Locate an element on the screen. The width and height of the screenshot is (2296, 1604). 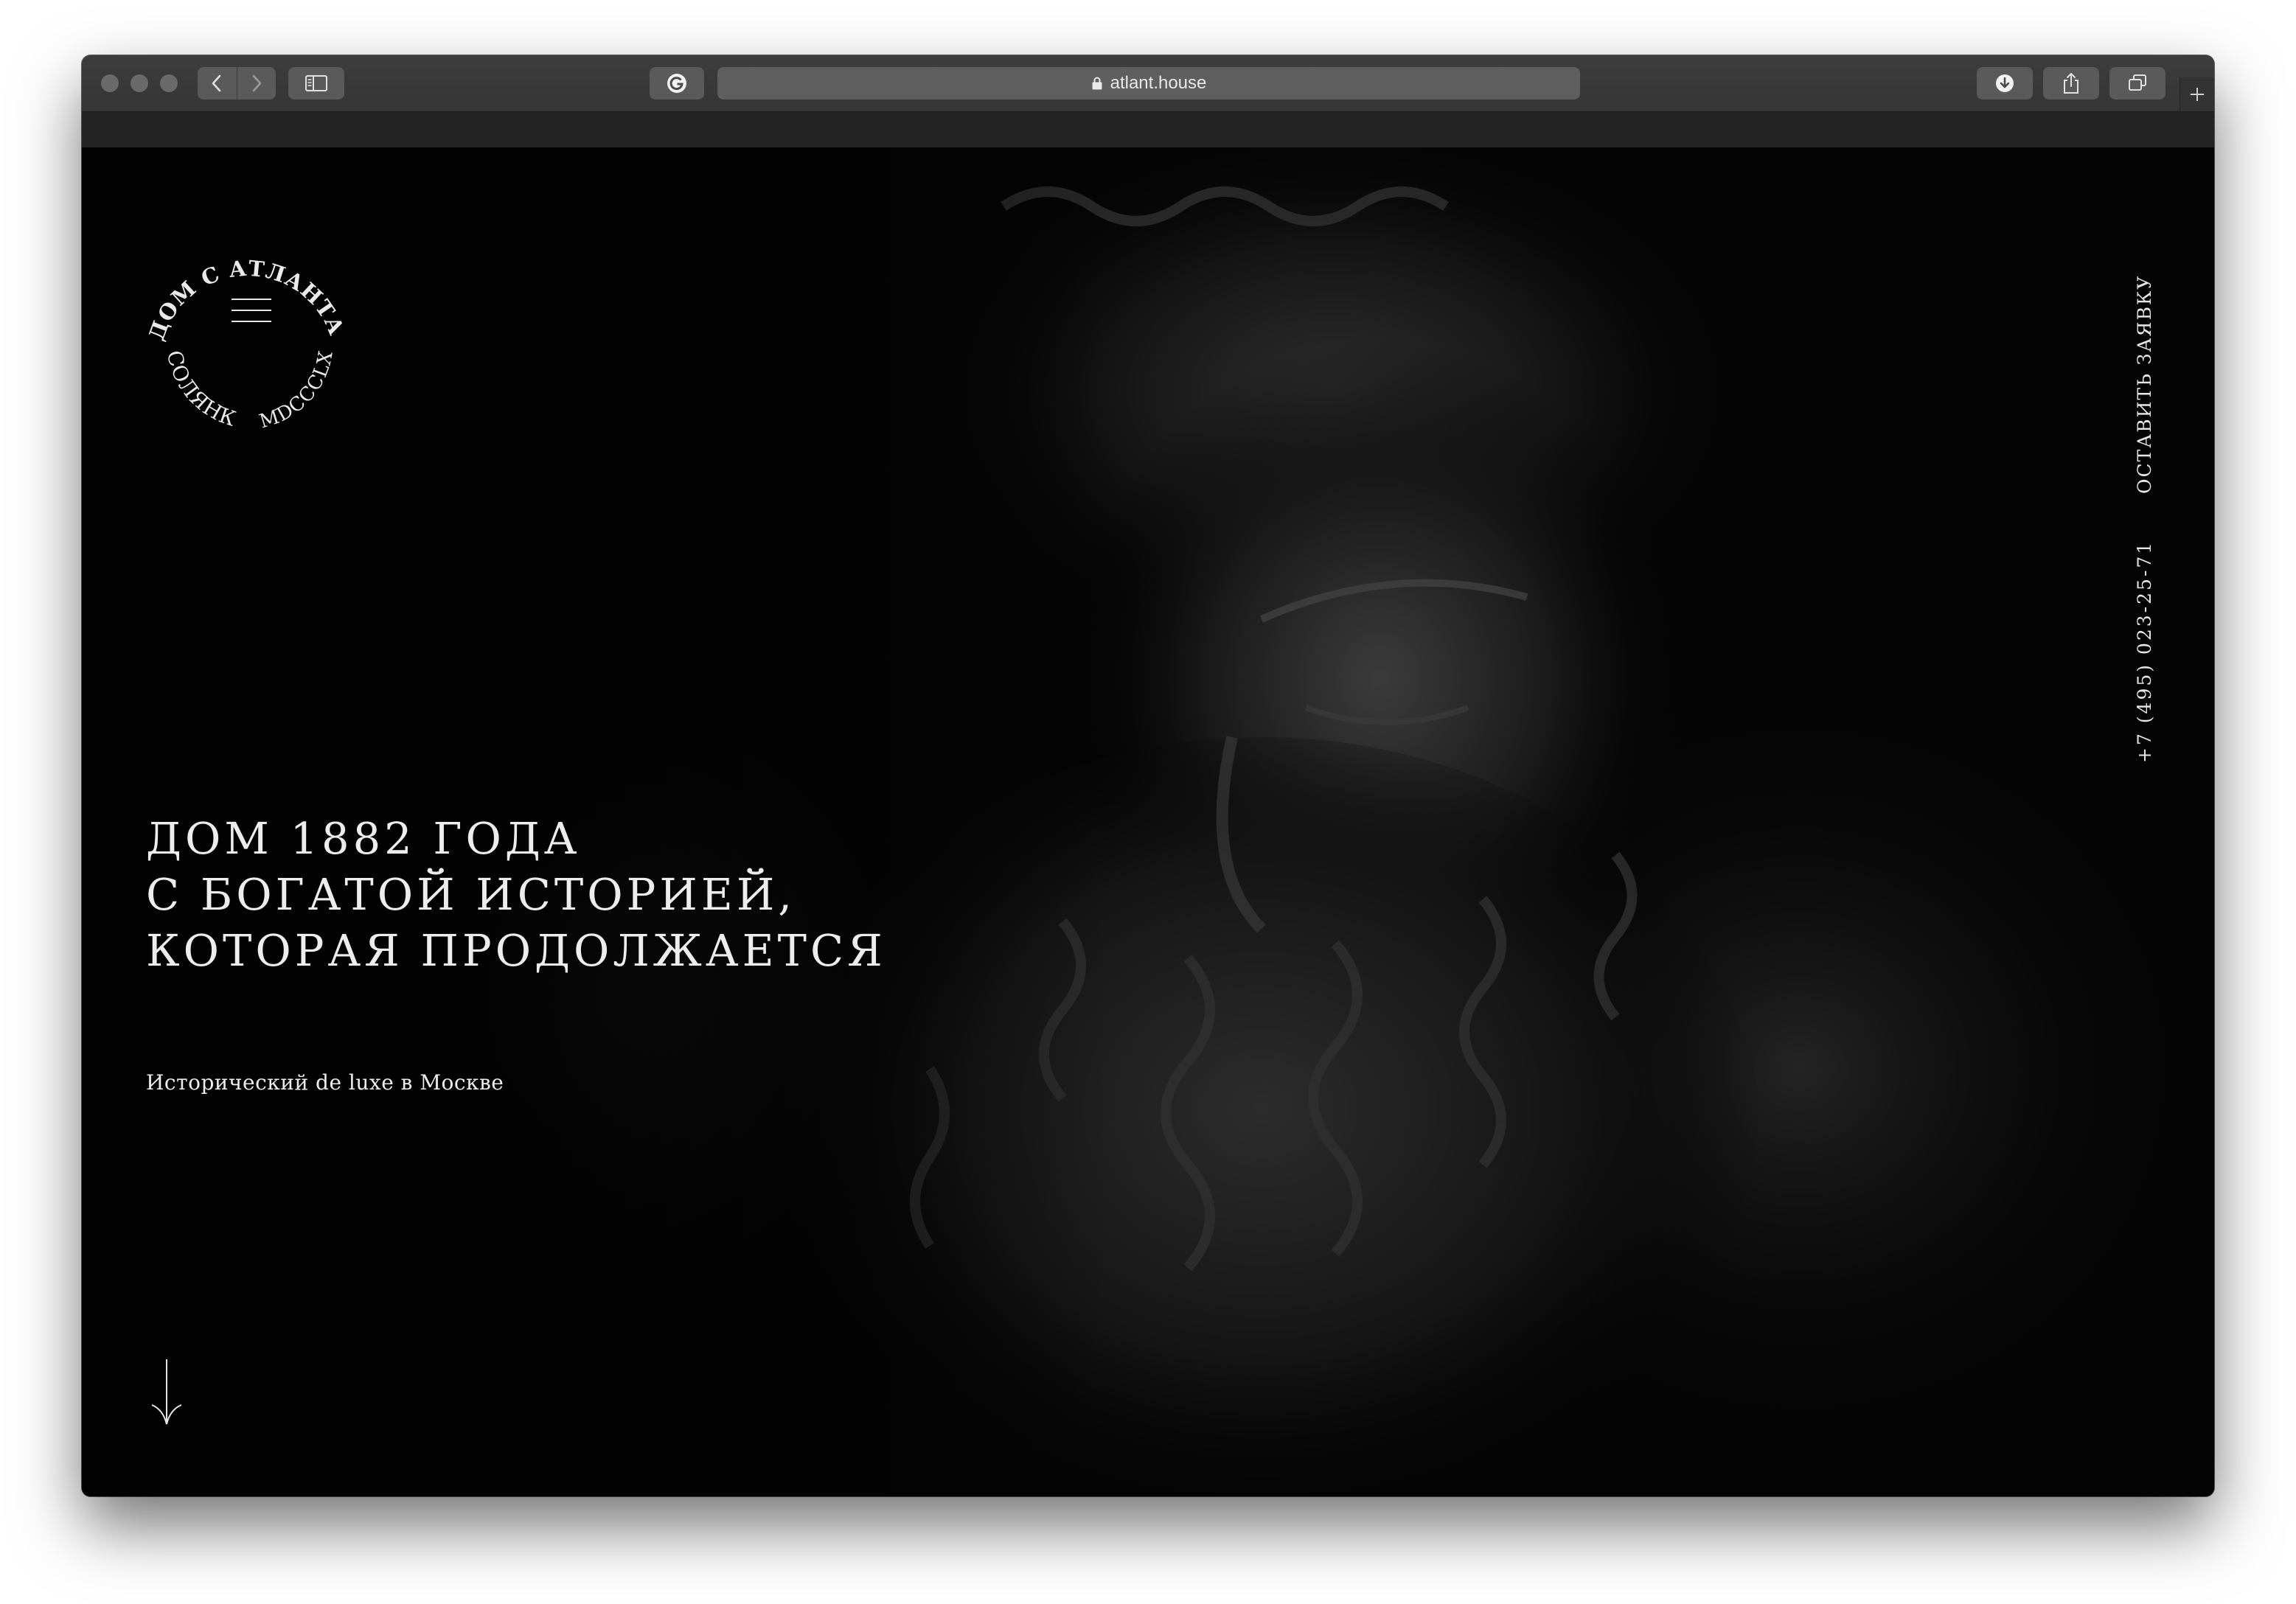
tabs-icon is located at coordinates (2137, 83).